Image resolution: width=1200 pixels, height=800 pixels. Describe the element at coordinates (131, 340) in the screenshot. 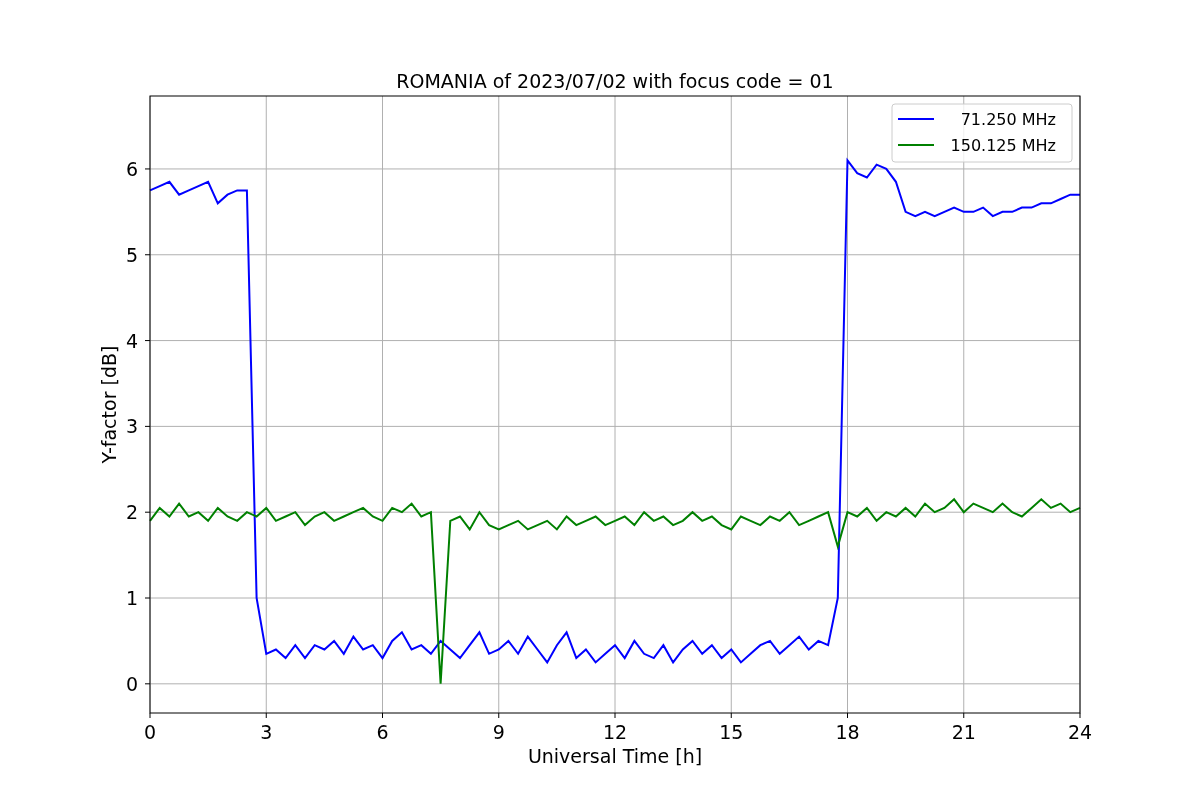

I see `y-tick-label: 4` at that location.